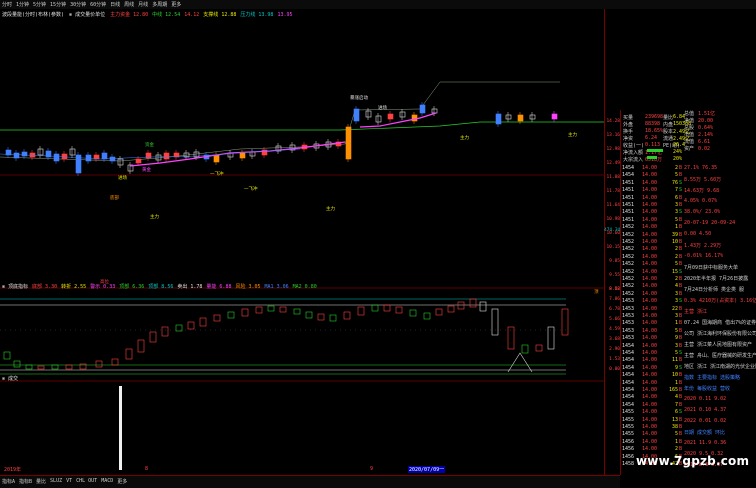 This screenshot has width=756, height=488. What do you see at coordinates (213, 287) in the screenshot?
I see `indicator-value-label: 量能` at bounding box center [213, 287].